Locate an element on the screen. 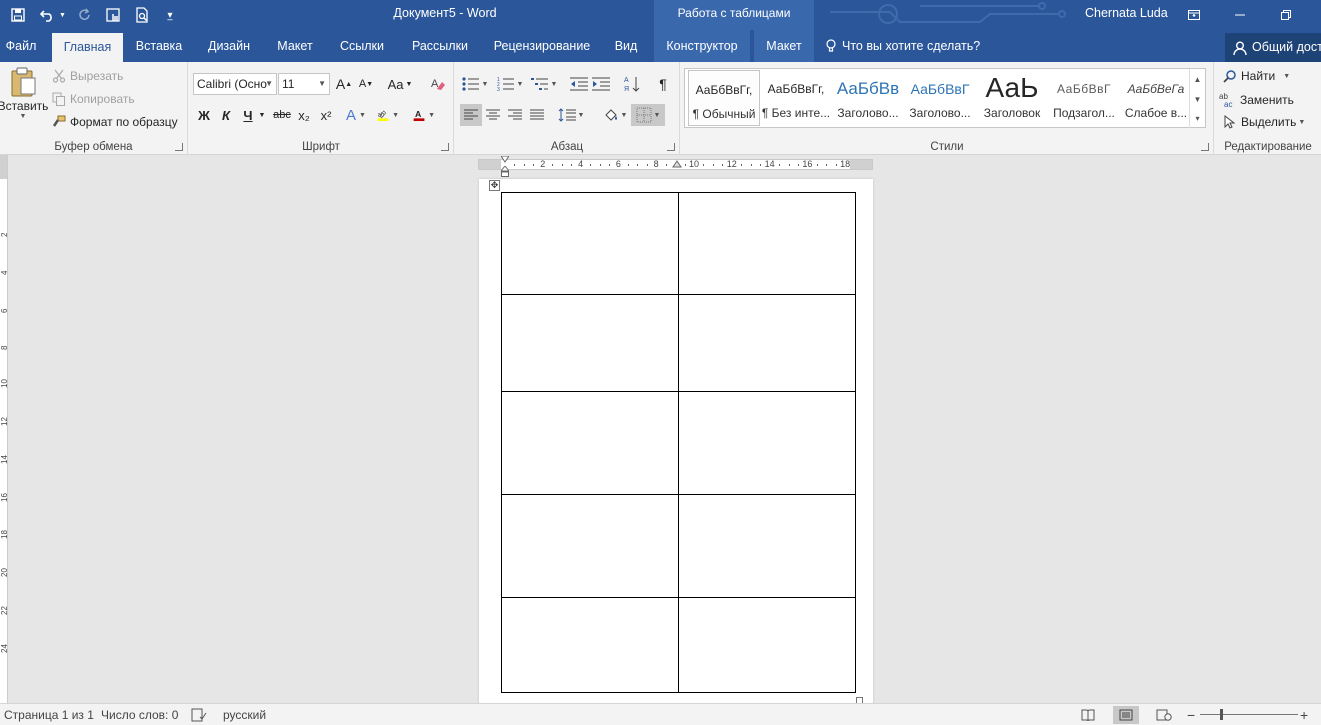 The image size is (1321, 725). gallery-scroll-up-icon: ▲ is located at coordinates (1197, 79).